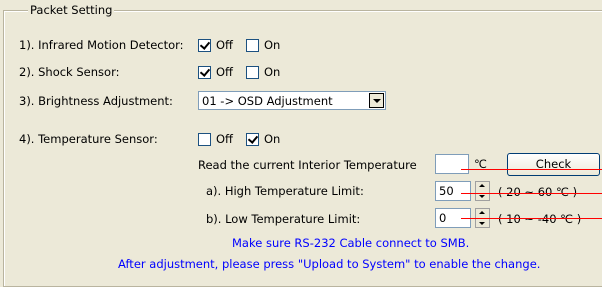 The height and width of the screenshot is (287, 602). Describe the element at coordinates (285, 191) in the screenshot. I see `high-limit-label: a). High Temperature Limit:` at that location.